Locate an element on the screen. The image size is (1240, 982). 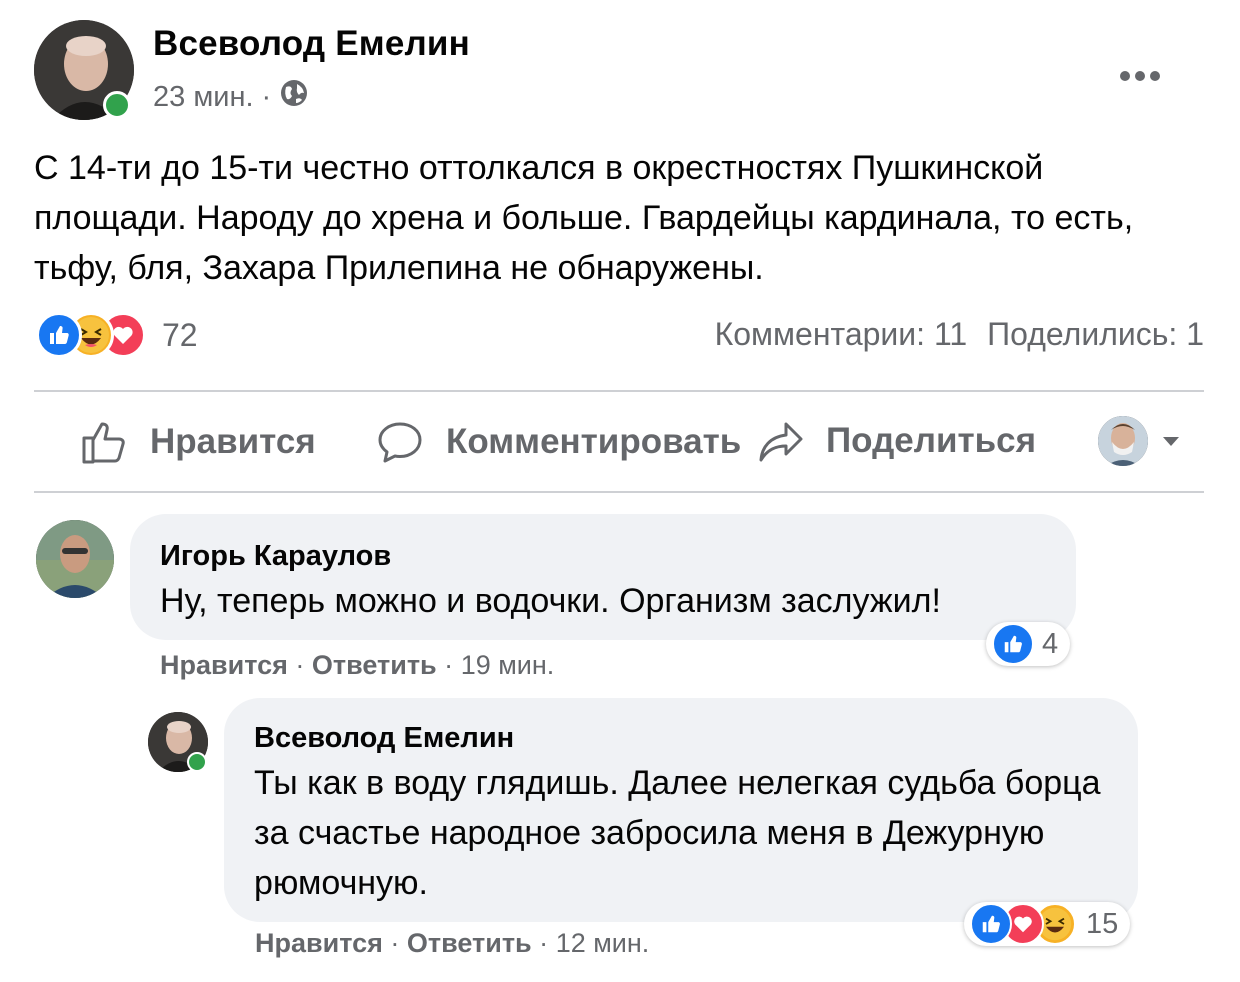
reactions-count: 72 is located at coordinates (180, 334).